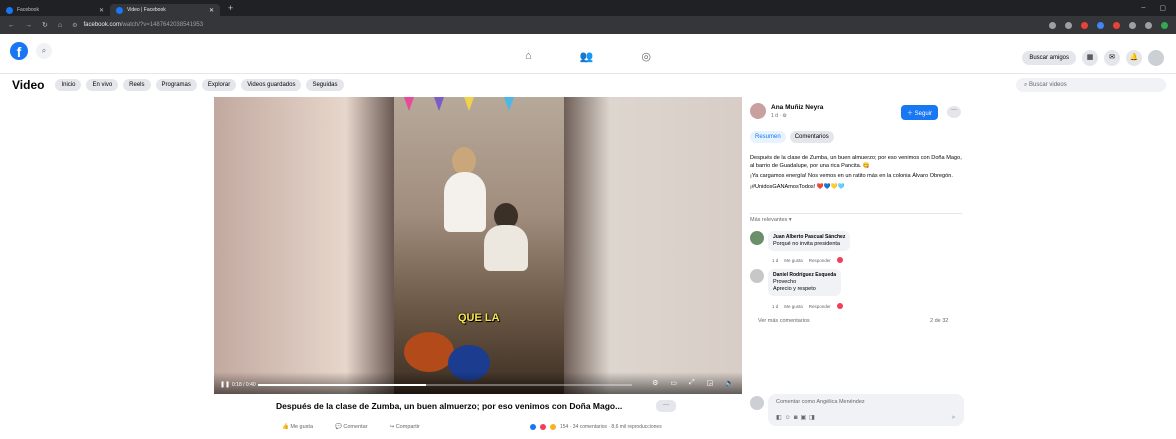 Image resolution: width=1176 pixels, height=439 pixels. I want to click on pill-seguidas: Seguidas, so click(325, 85).